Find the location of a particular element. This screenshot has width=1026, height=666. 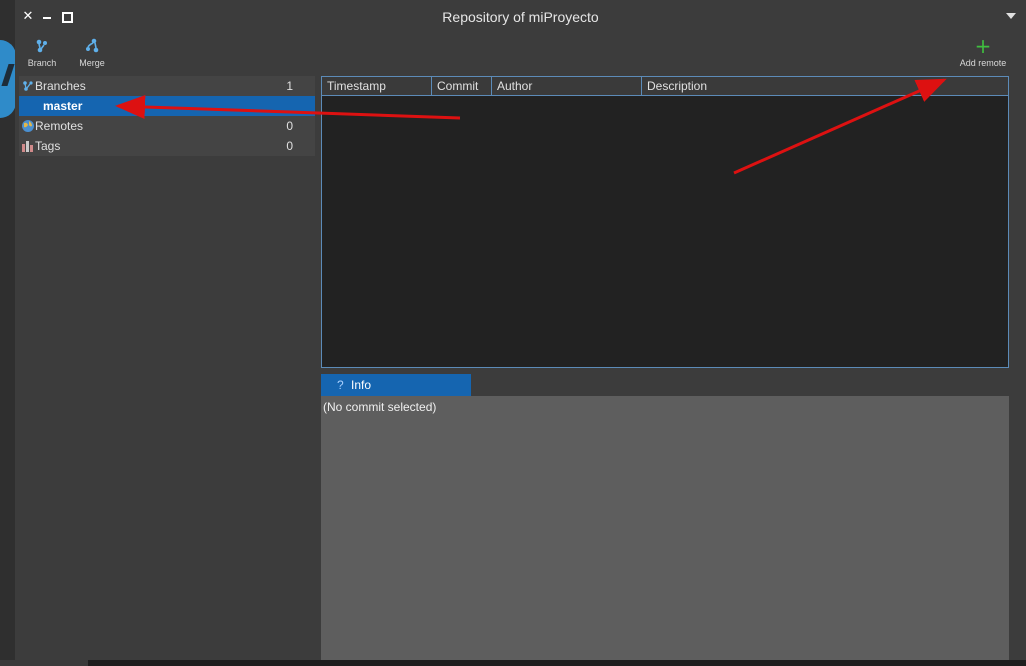

info-message: (No commit selected) is located at coordinates (380, 407).